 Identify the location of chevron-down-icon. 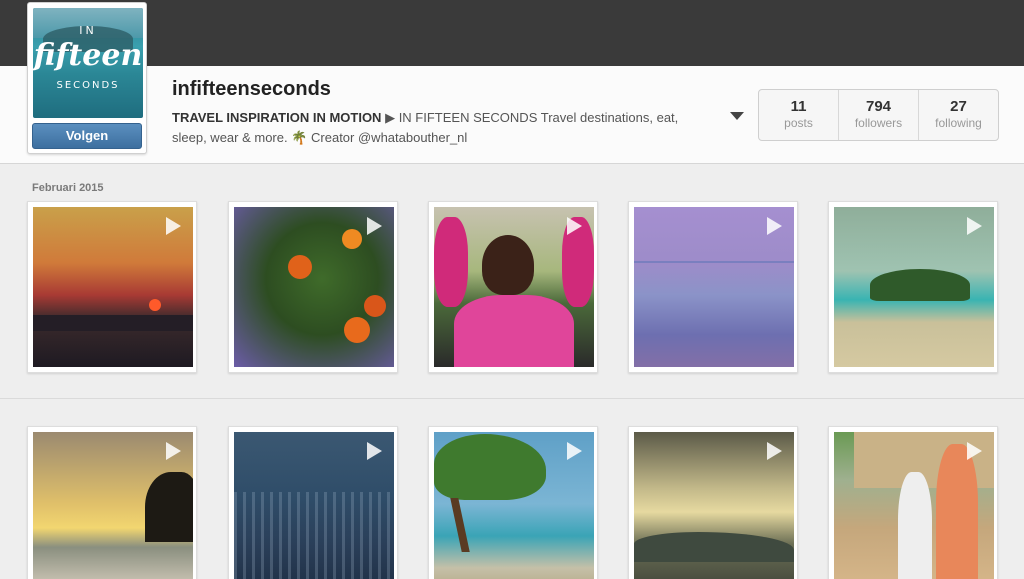
(737, 116).